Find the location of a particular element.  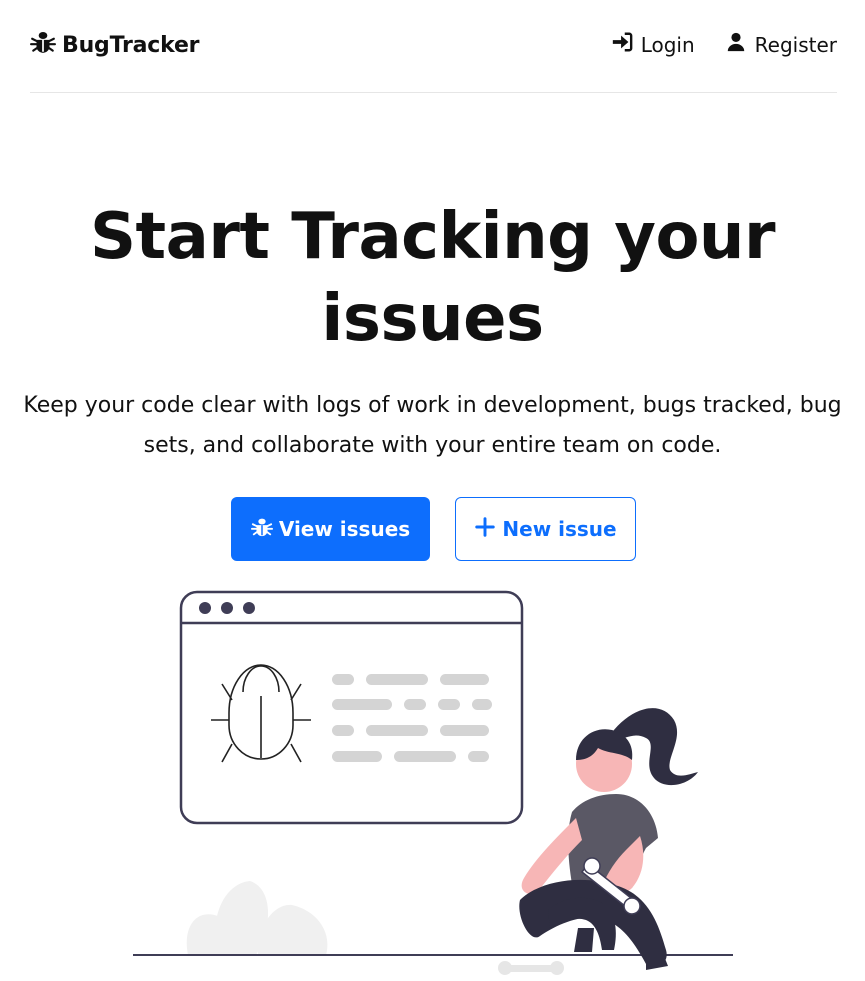

register-label: Register is located at coordinates (795, 44).